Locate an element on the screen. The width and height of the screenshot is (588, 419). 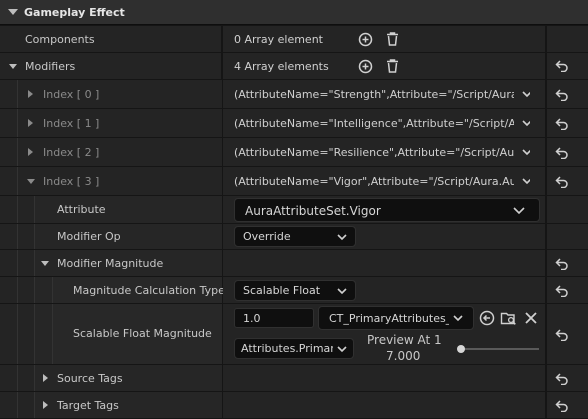
clear-icon is located at coordinates (531, 318).